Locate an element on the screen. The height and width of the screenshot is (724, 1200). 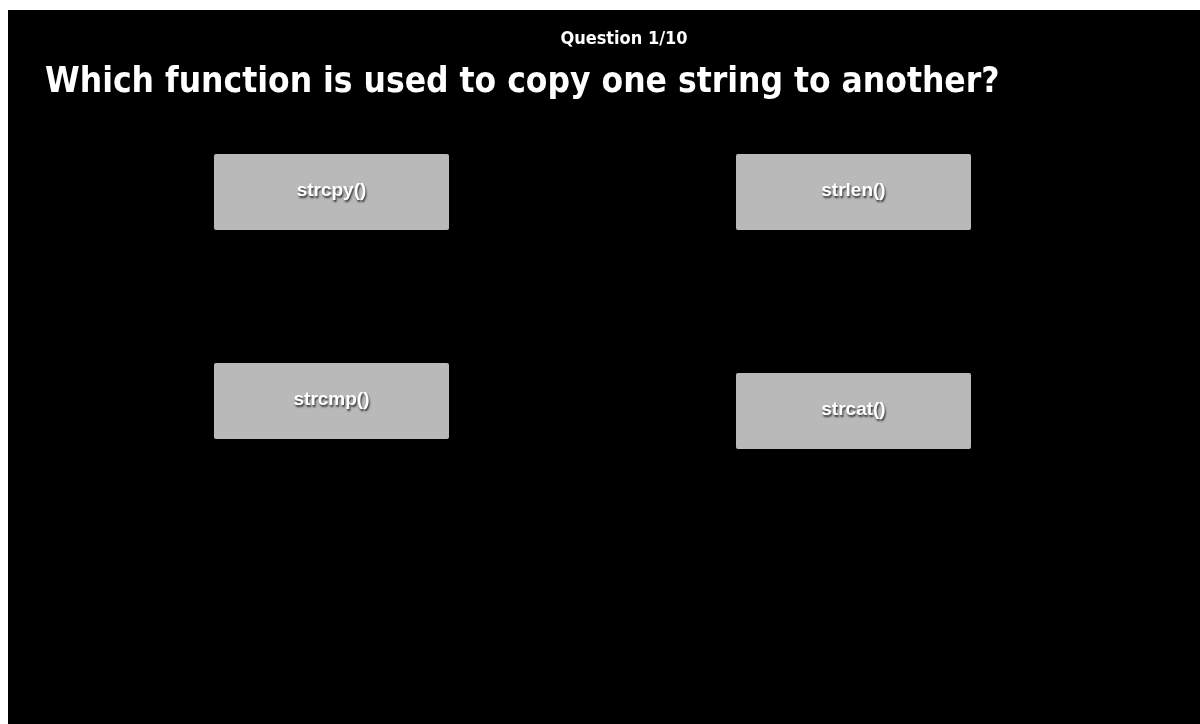
question-text: Which function is used to copy one string to another? is located at coordinates (523, 80).